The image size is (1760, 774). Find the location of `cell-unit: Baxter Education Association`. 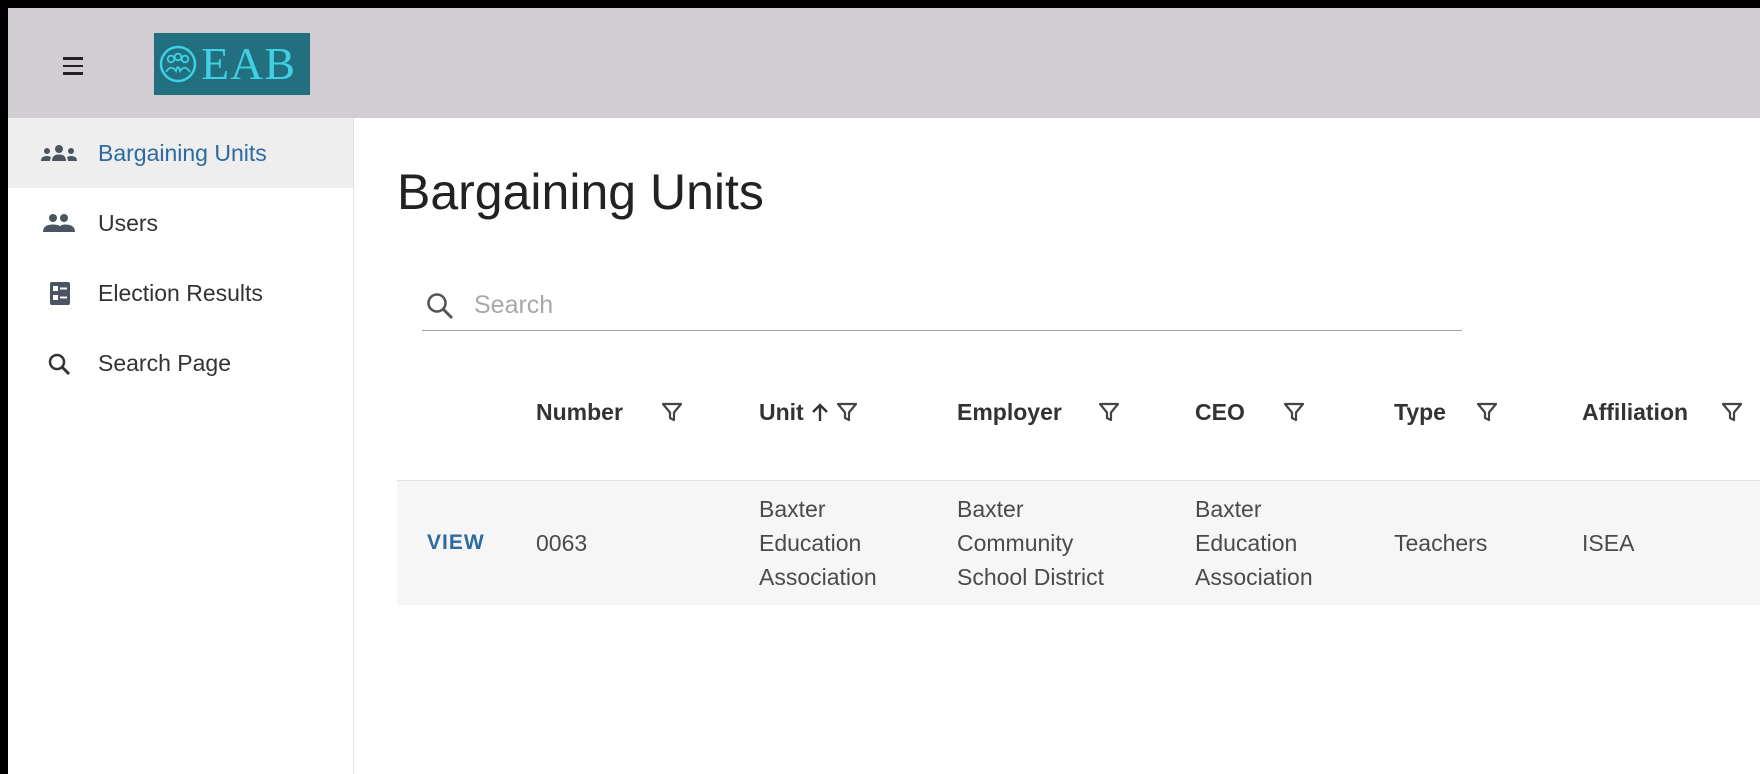

cell-unit: Baxter Education Association is located at coordinates (818, 543).